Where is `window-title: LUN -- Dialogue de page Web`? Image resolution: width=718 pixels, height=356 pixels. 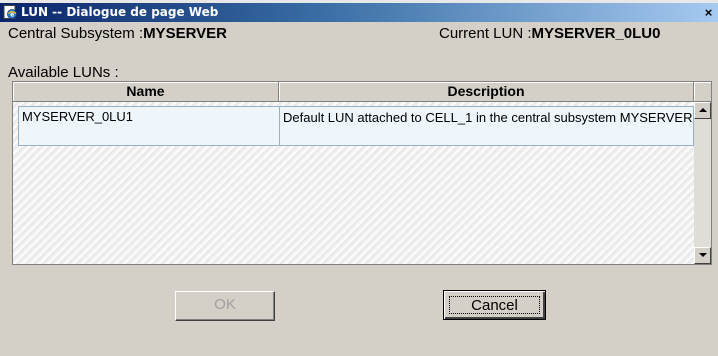
window-title: LUN -- Dialogue de page Web is located at coordinates (120, 12).